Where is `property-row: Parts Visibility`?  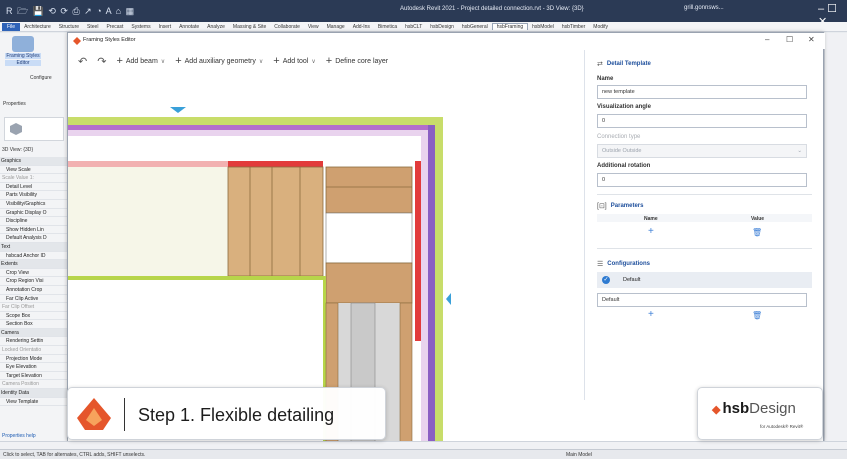
property-row: Parts Visibility is located at coordinates (35, 195).